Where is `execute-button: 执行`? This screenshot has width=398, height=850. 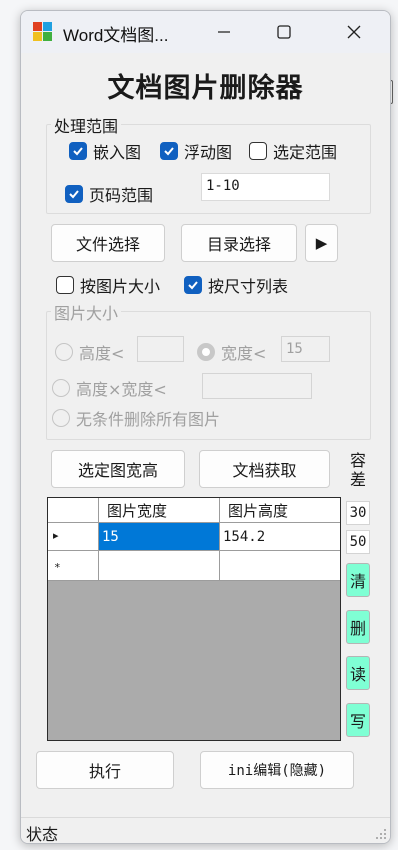
execute-button: 执行 is located at coordinates (105, 770).